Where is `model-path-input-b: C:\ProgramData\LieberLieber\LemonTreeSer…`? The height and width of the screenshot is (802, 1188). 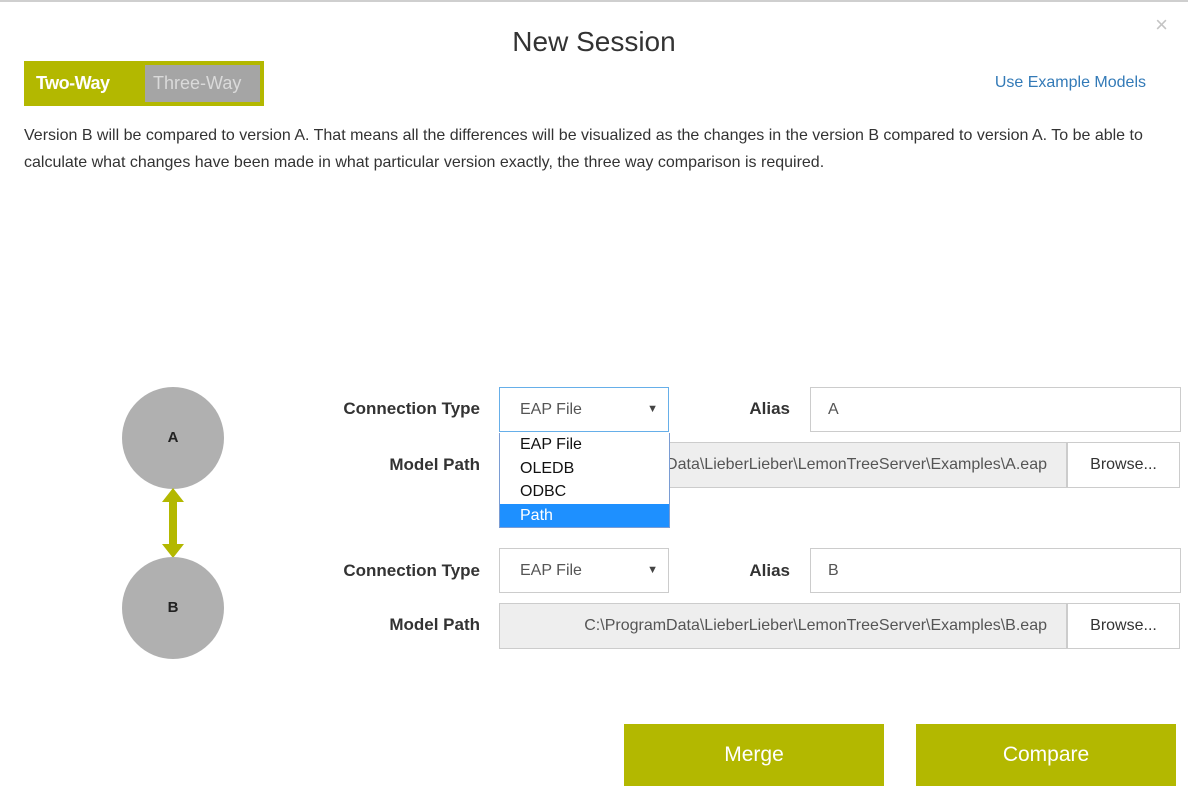 model-path-input-b: C:\ProgramData\LieberLieber\LemonTreeSer… is located at coordinates (783, 626).